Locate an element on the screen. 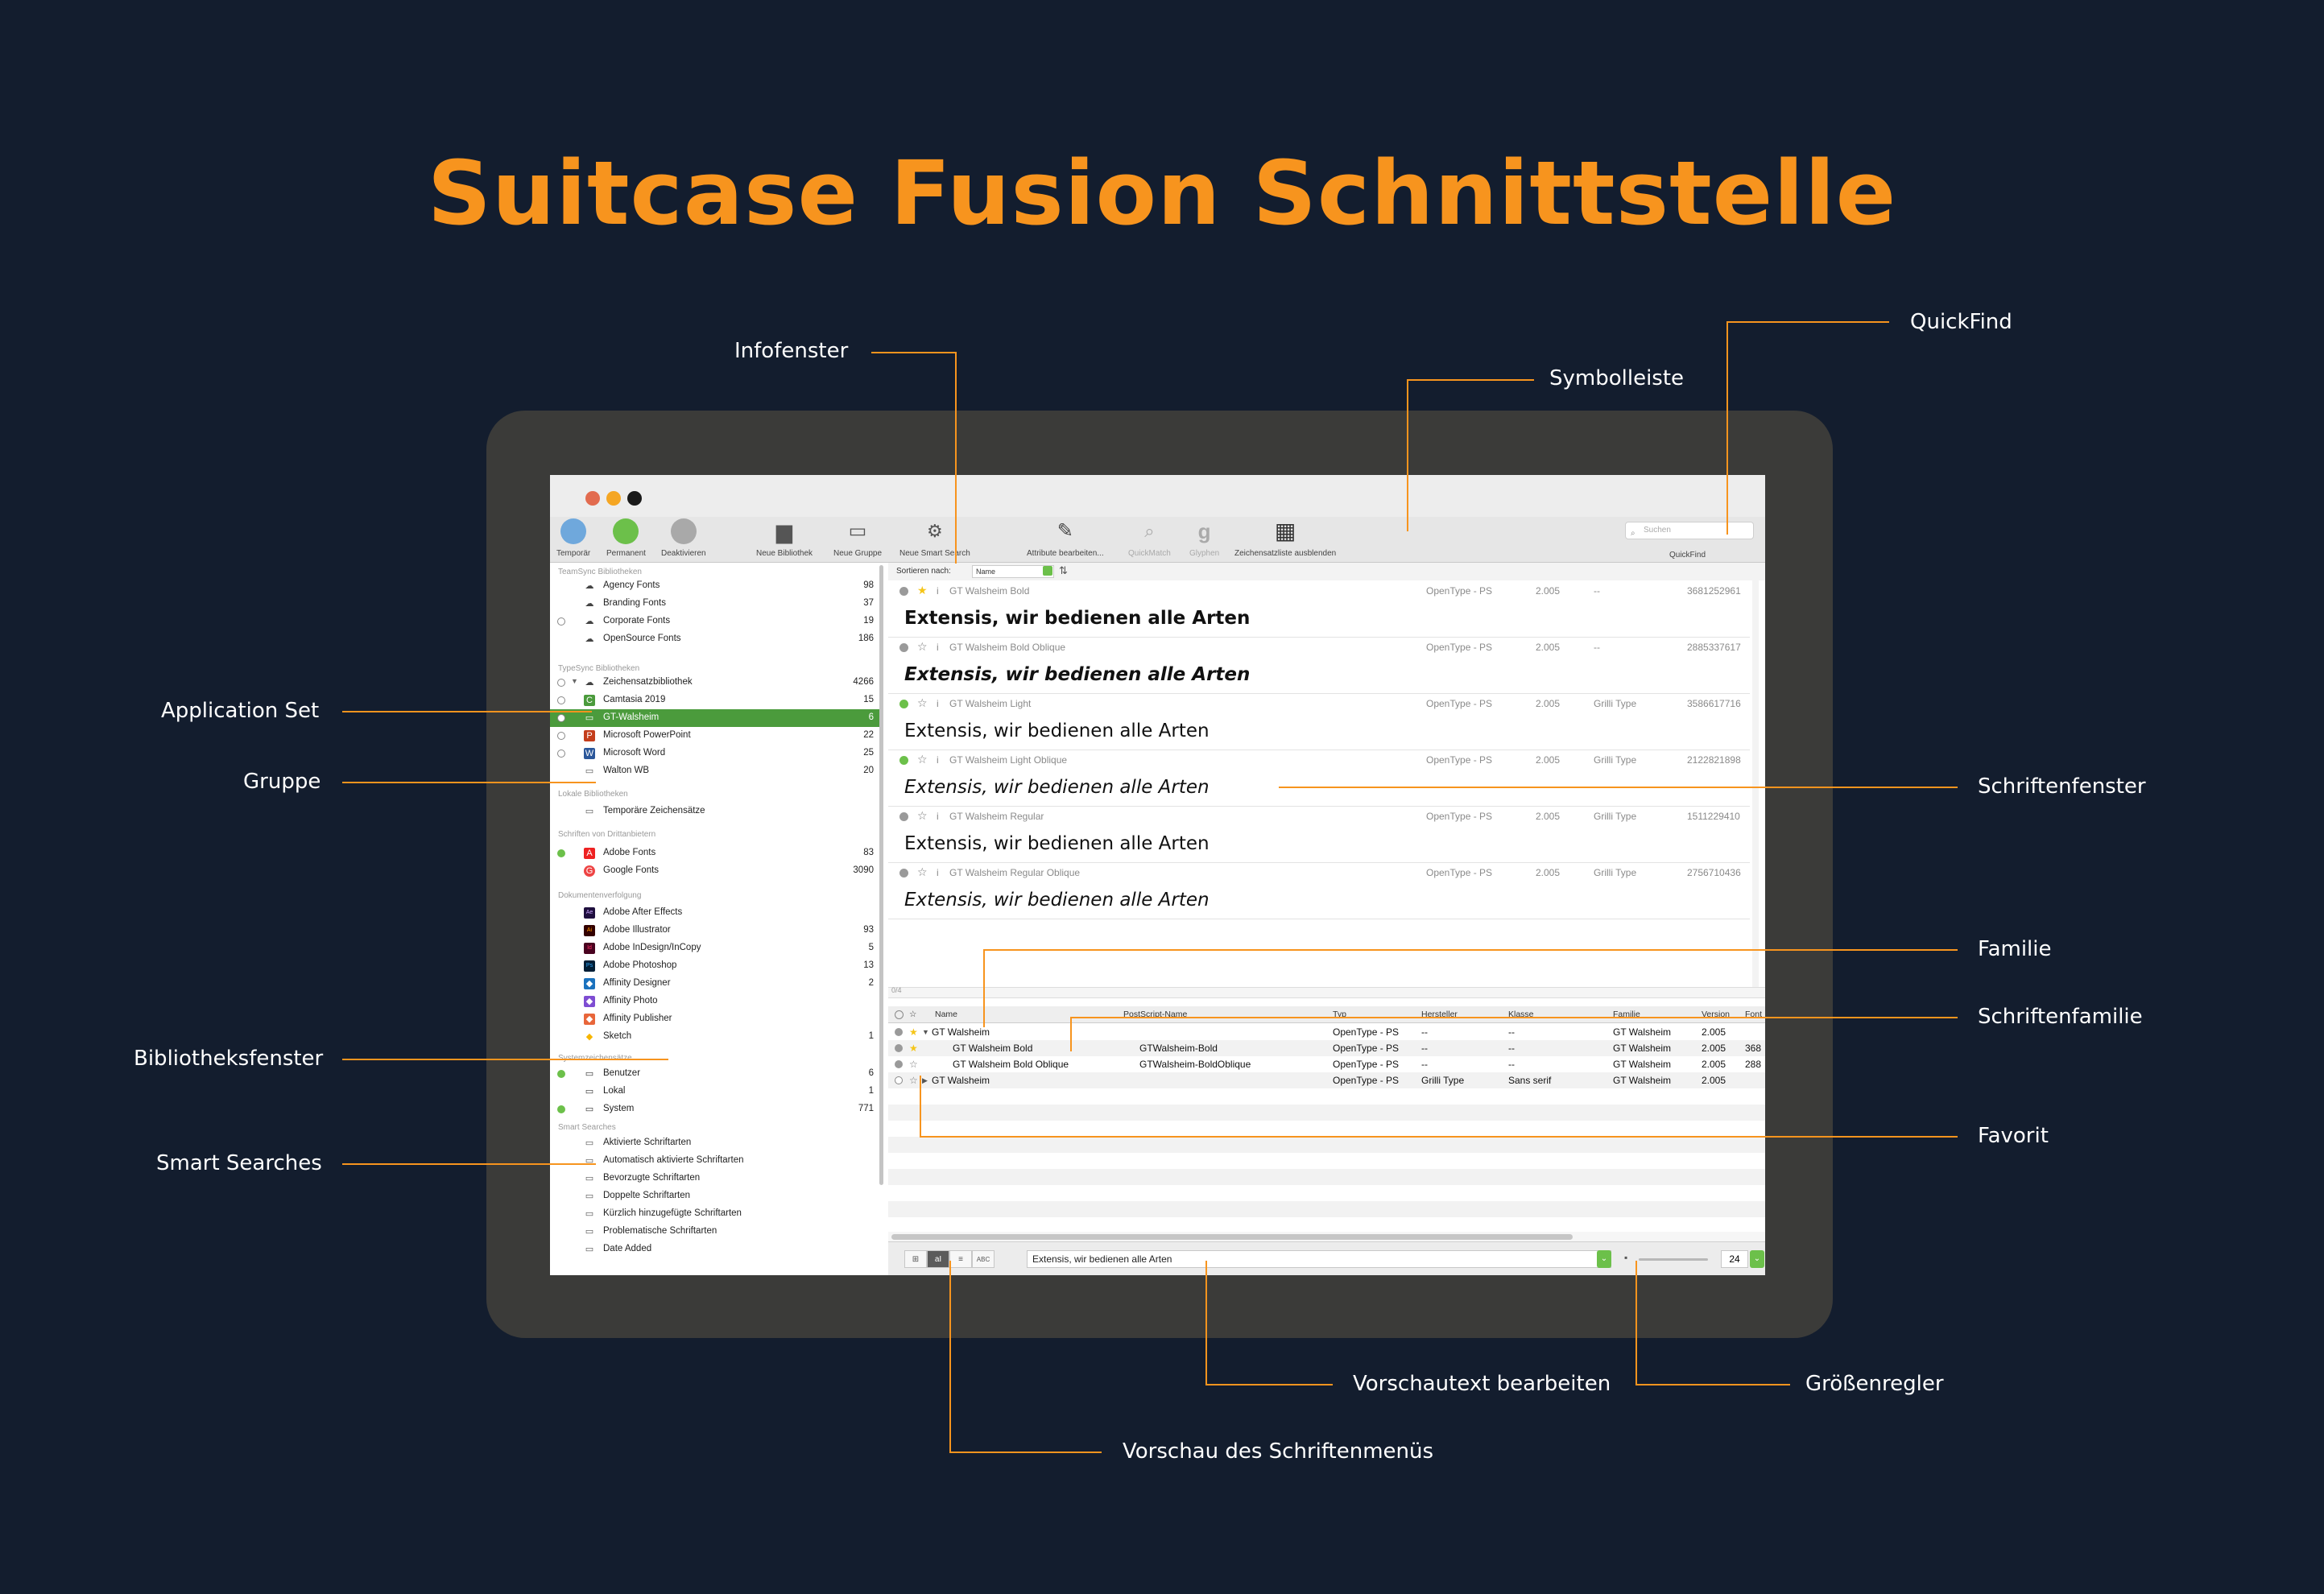  size-dropdown: ⌄ is located at coordinates (1757, 1259).